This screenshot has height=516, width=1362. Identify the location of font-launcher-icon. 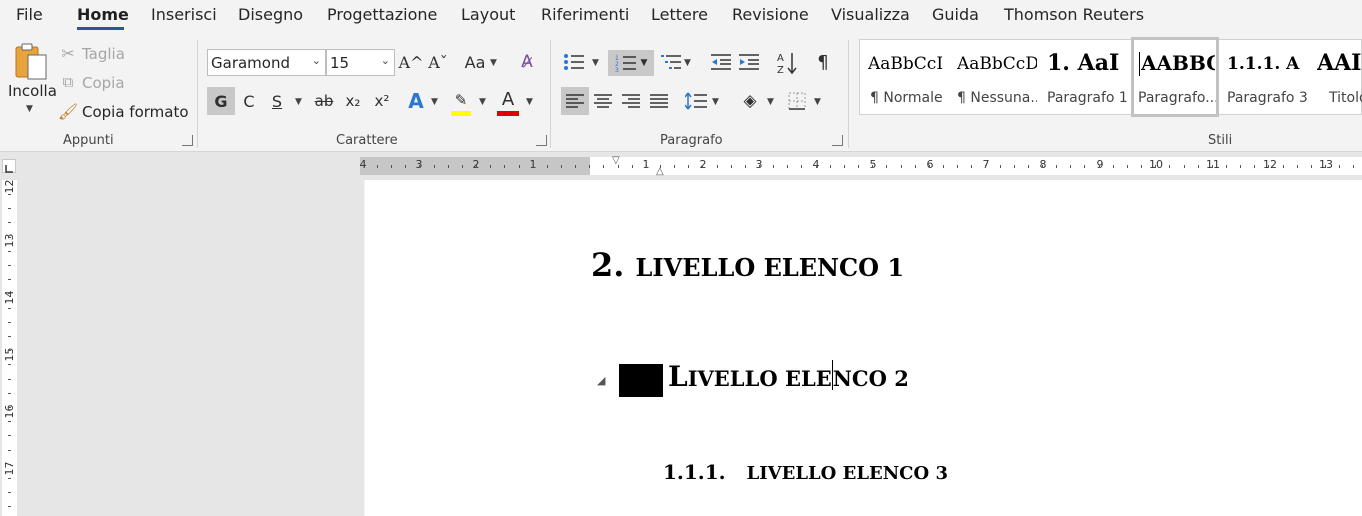
(541, 140).